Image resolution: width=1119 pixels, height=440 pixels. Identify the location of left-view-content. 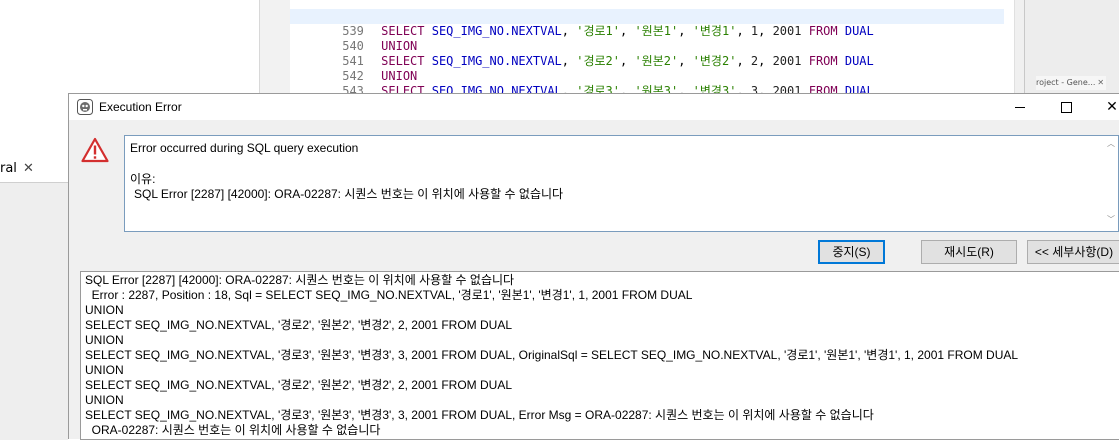
(34, 311).